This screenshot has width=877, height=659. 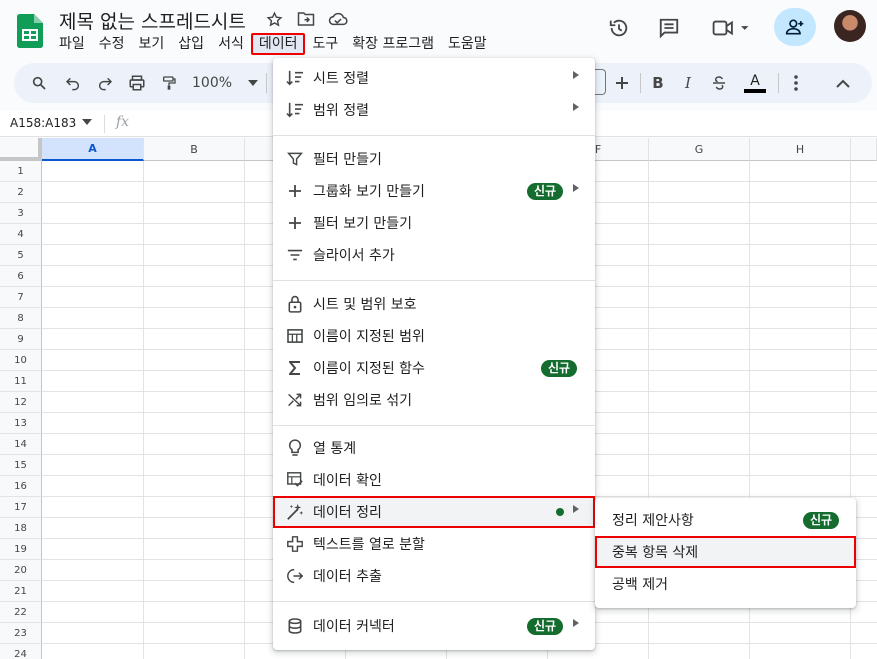 I want to click on row-header: 21, so click(x=21, y=591).